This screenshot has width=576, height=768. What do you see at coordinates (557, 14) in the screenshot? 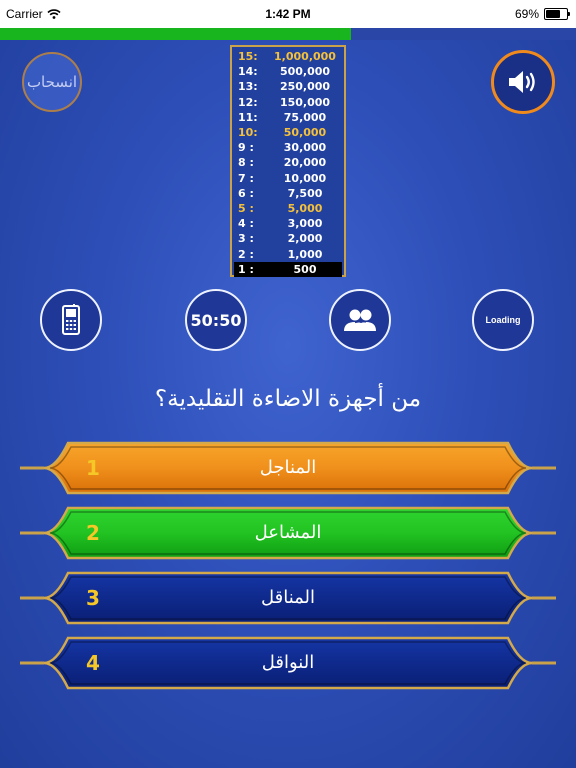
I see `battery-icon` at bounding box center [557, 14].